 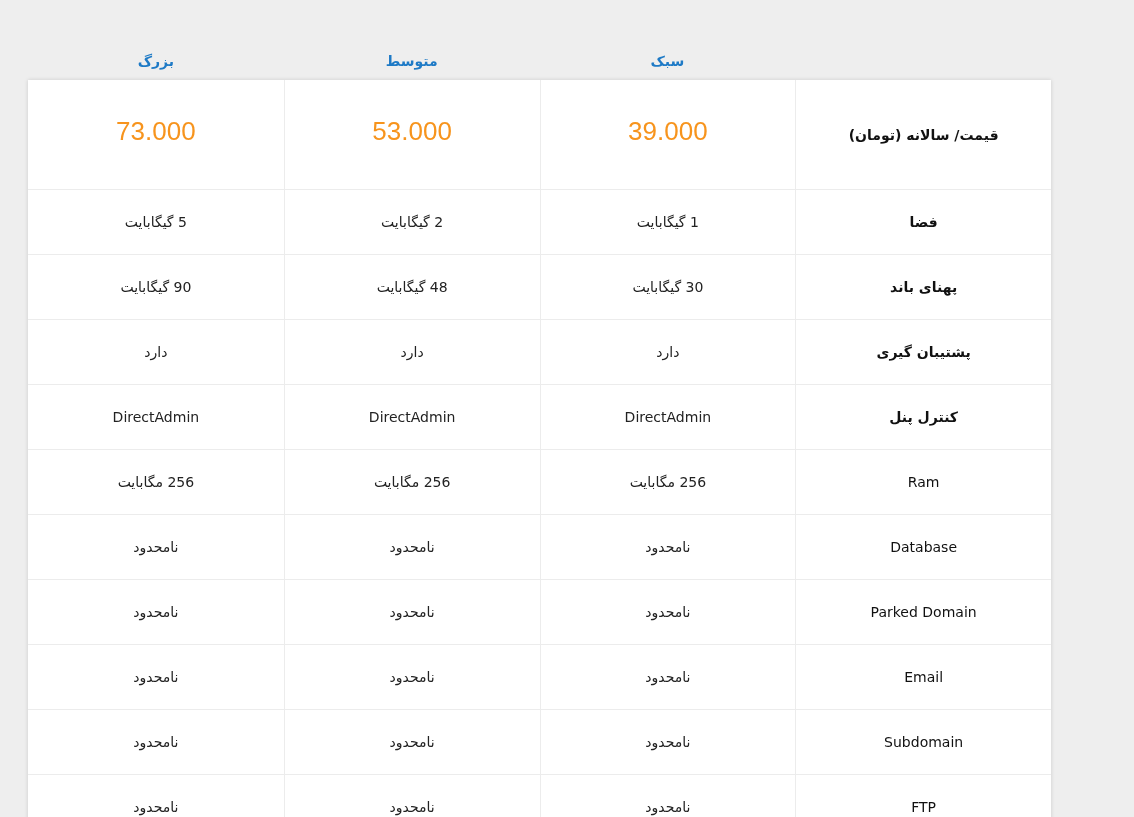 What do you see at coordinates (412, 222) in the screenshot?
I see `table-cell: 2 گیگابایت` at bounding box center [412, 222].